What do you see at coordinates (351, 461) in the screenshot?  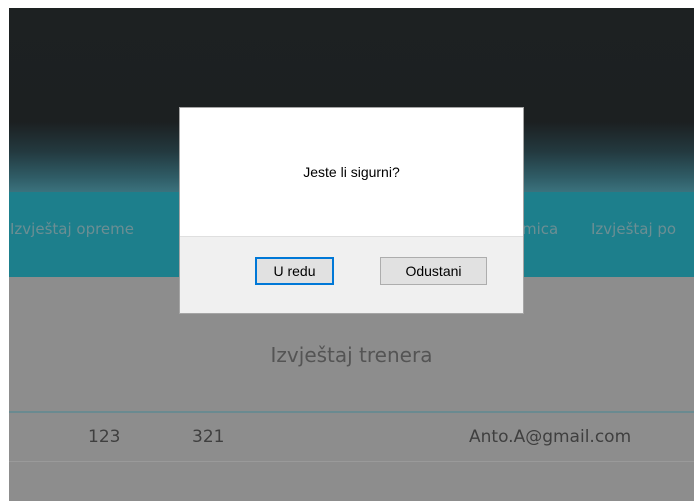 I see `table-row-divider` at bounding box center [351, 461].